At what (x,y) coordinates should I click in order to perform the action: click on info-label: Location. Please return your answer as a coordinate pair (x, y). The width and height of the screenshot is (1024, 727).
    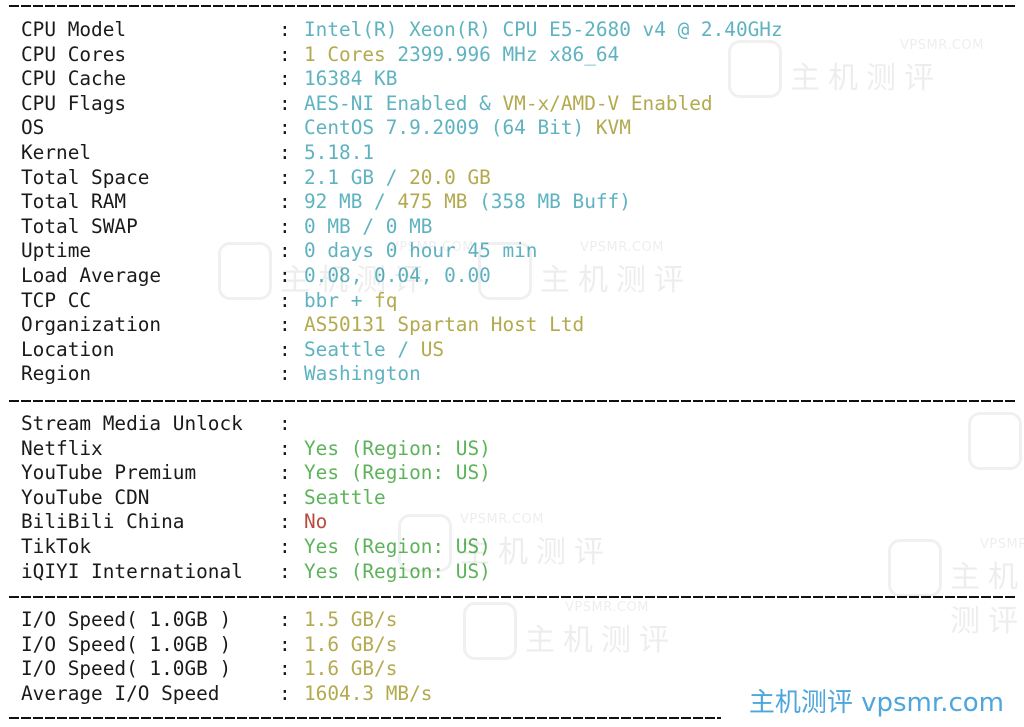
    Looking at the image, I should click on (68, 349).